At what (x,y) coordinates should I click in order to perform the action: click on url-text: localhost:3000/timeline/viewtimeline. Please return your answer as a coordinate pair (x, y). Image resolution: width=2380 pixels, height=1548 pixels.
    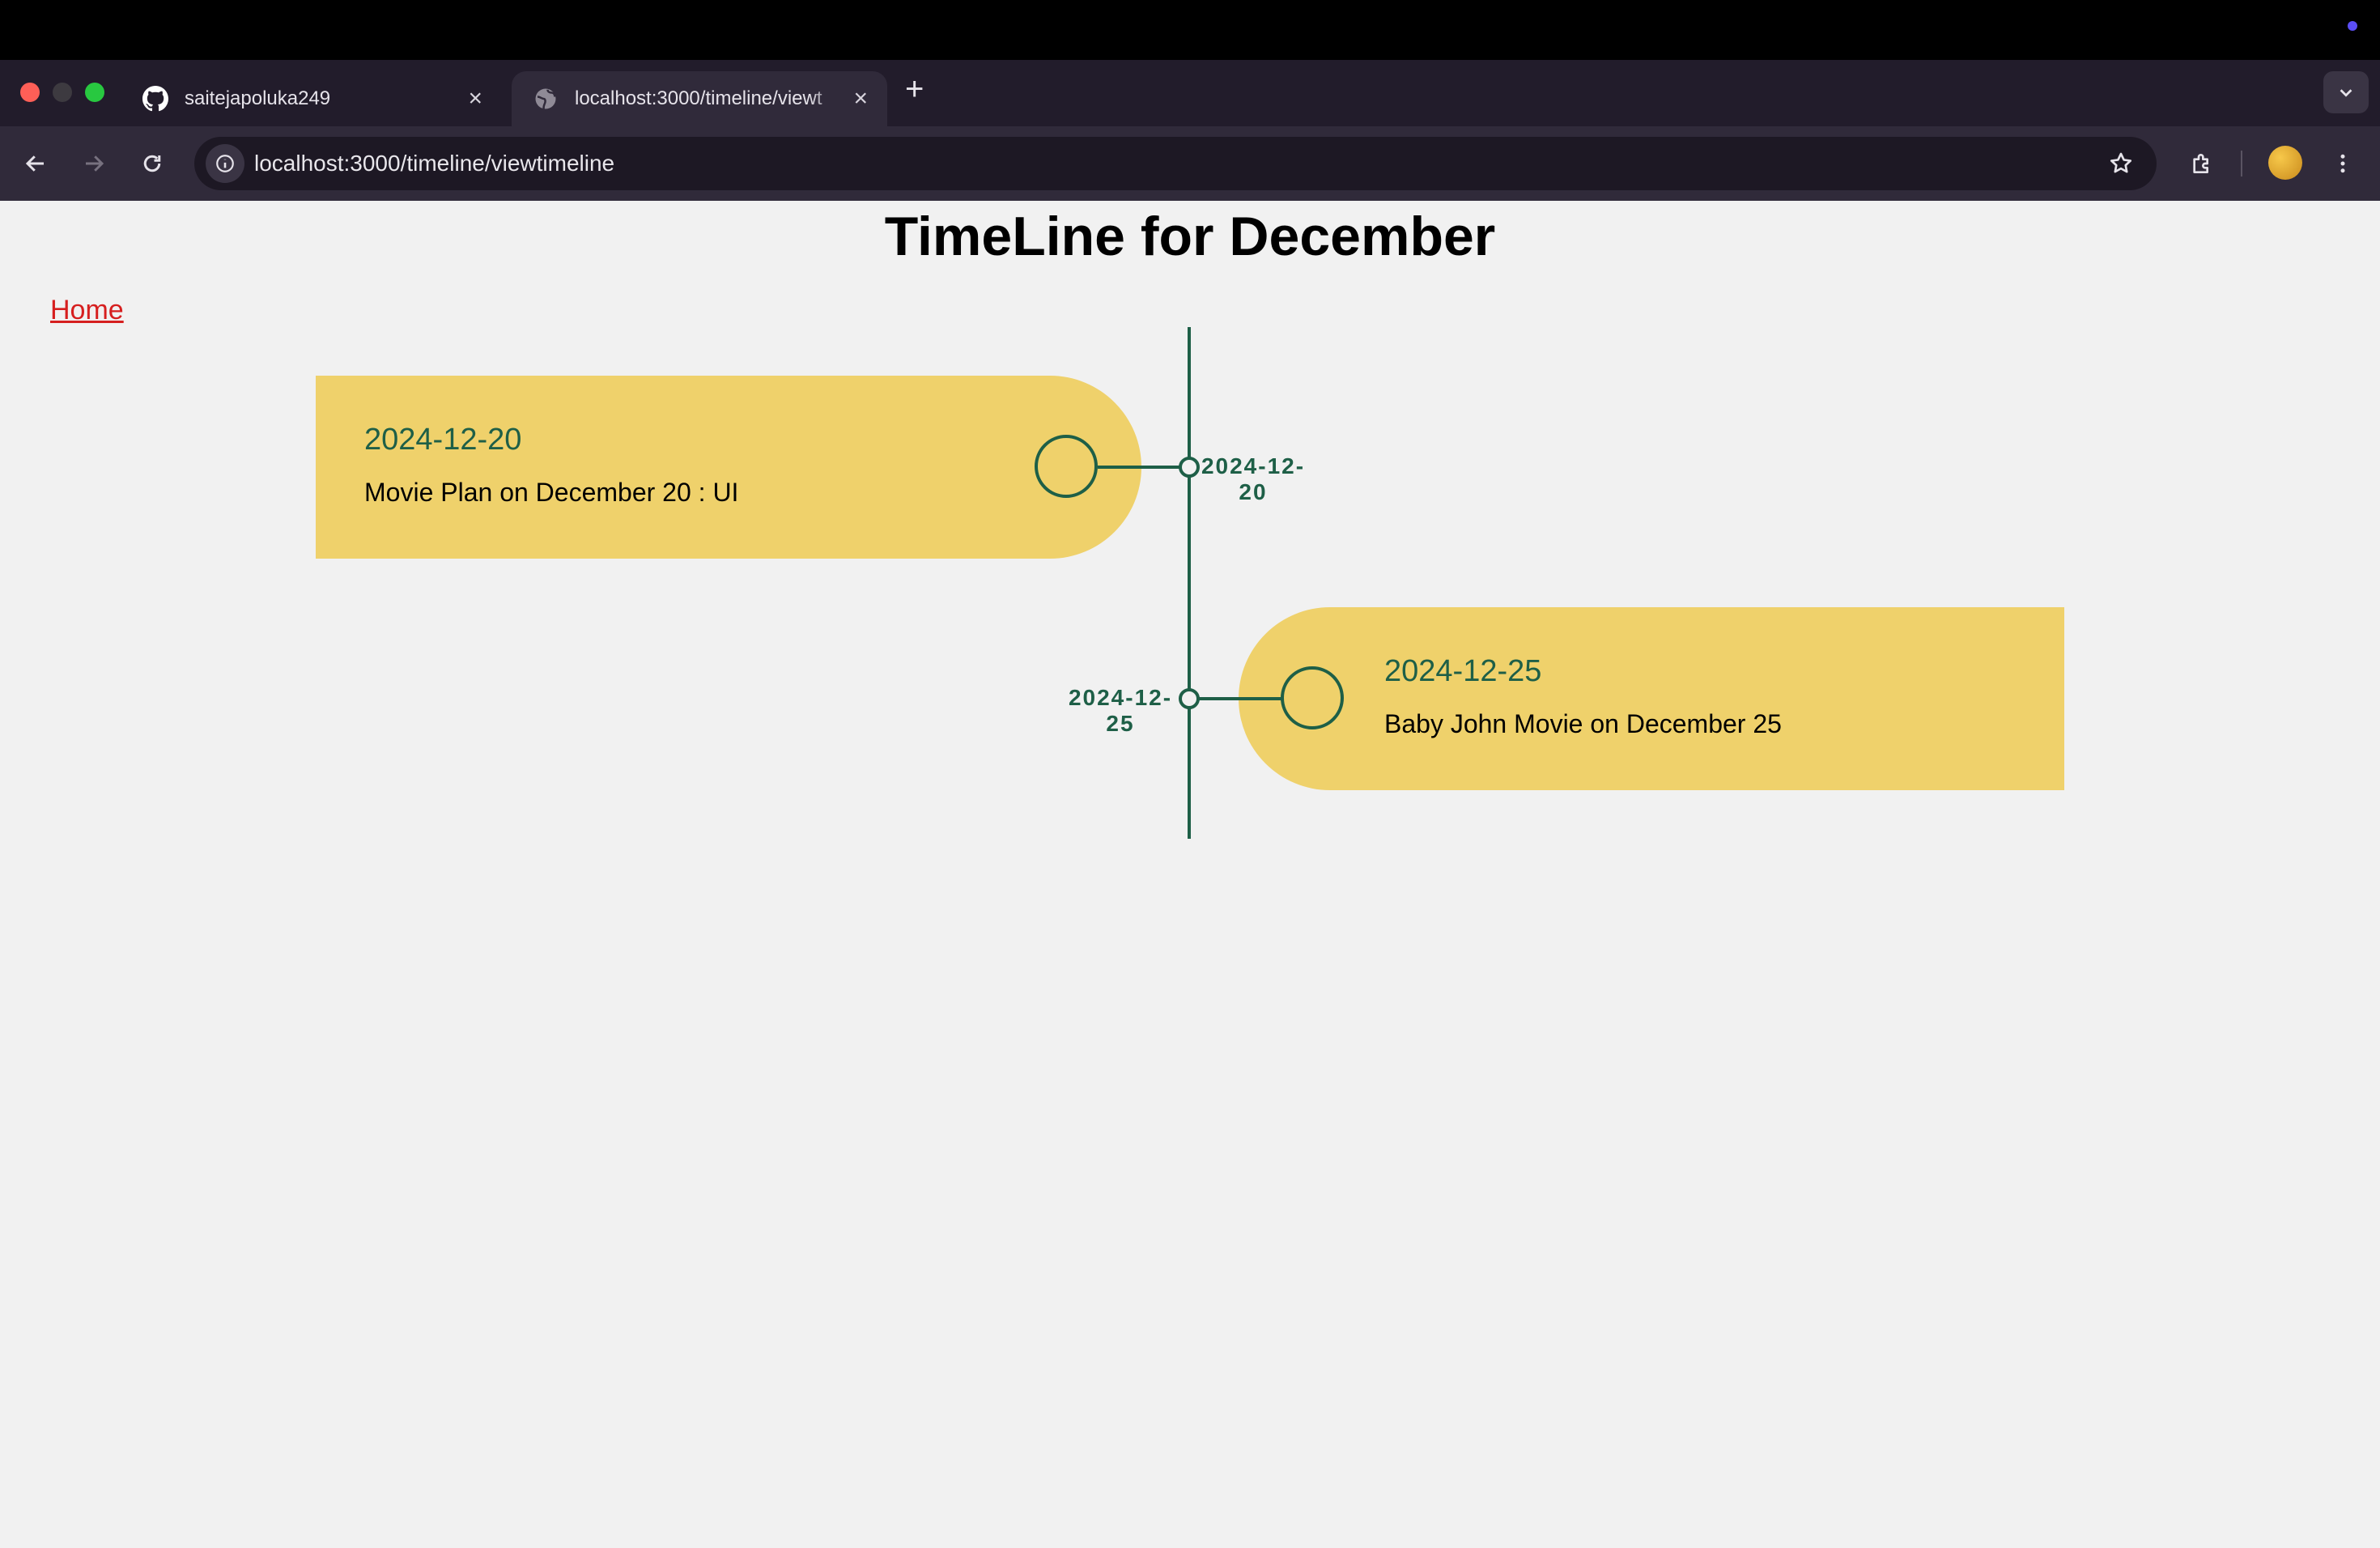
    Looking at the image, I should click on (434, 164).